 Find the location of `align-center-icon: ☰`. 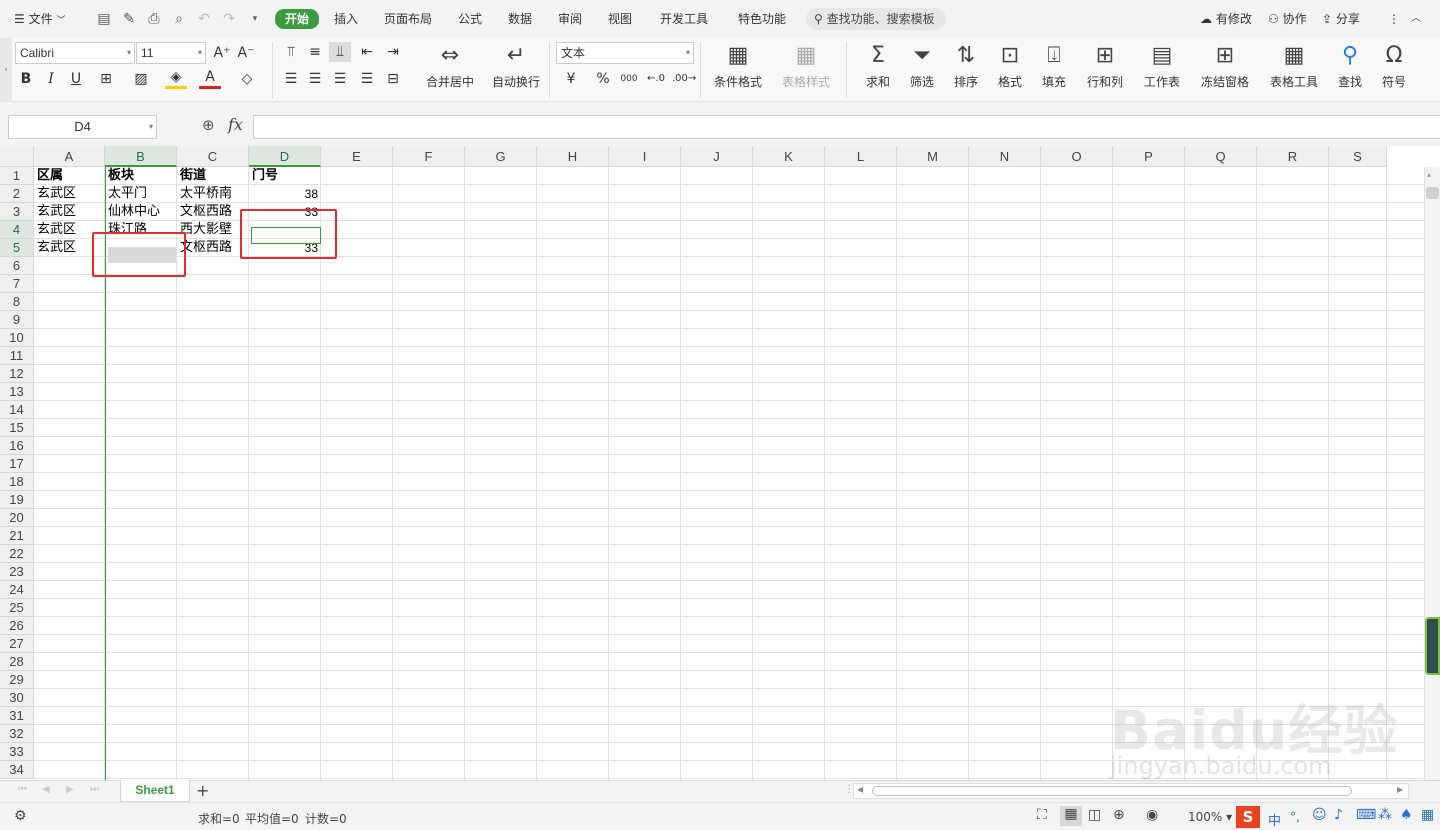

align-center-icon: ☰ is located at coordinates (315, 79).